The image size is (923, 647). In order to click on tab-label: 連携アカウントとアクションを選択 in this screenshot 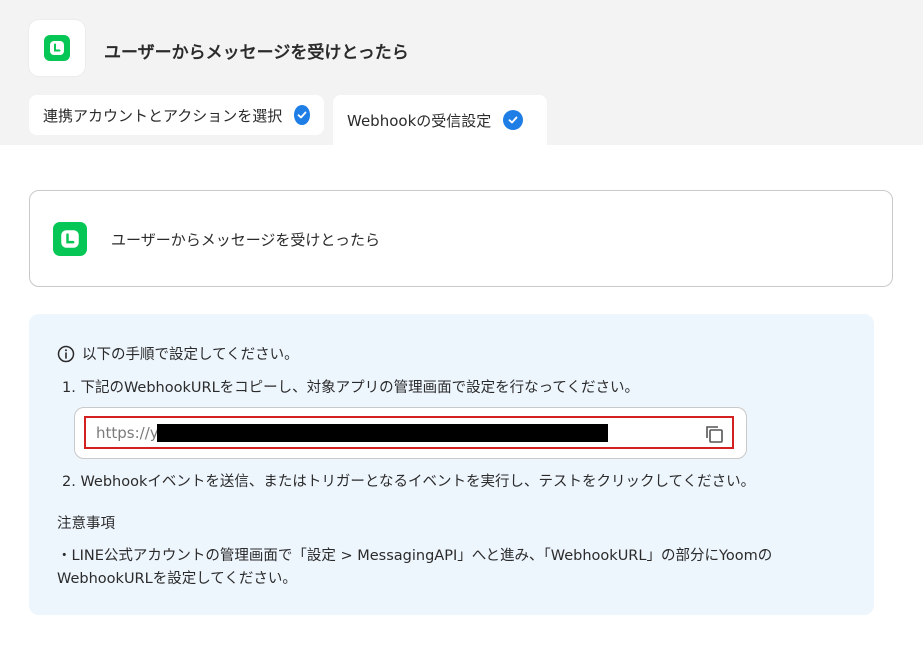, I will do `click(163, 115)`.